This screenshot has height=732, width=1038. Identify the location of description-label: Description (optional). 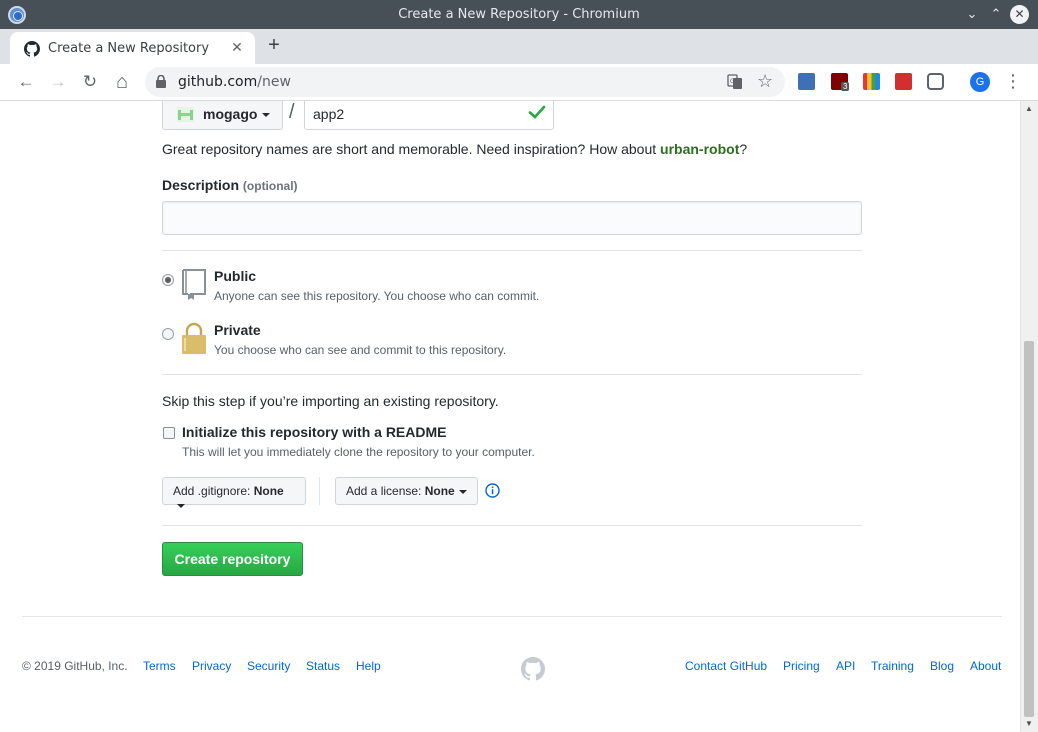
(230, 185).